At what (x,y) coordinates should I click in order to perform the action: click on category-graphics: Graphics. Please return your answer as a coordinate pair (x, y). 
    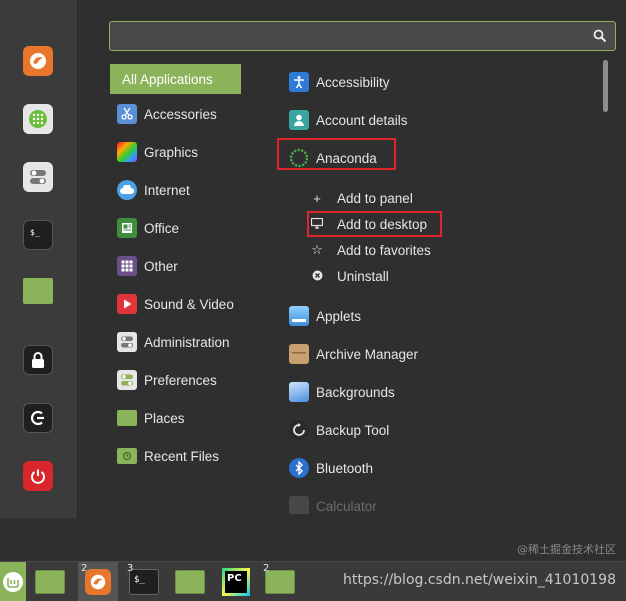
    Looking at the image, I should click on (175, 152).